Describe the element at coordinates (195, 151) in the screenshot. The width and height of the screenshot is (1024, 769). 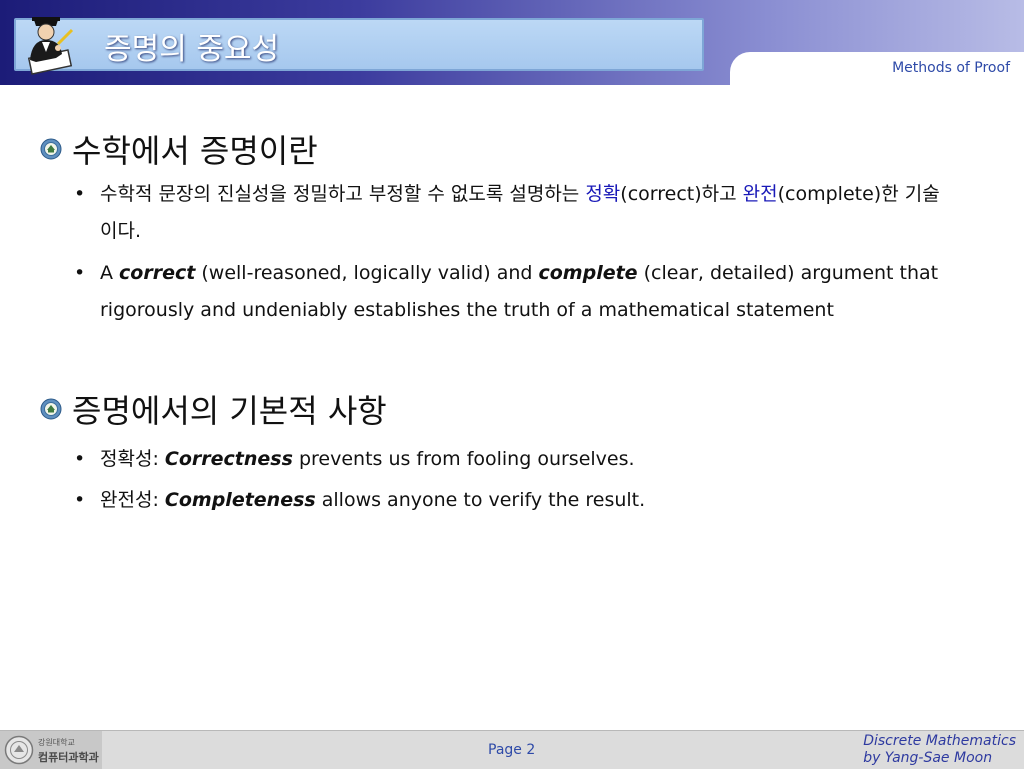
I see `section-heading-text: 수학에서 증명이란` at that location.